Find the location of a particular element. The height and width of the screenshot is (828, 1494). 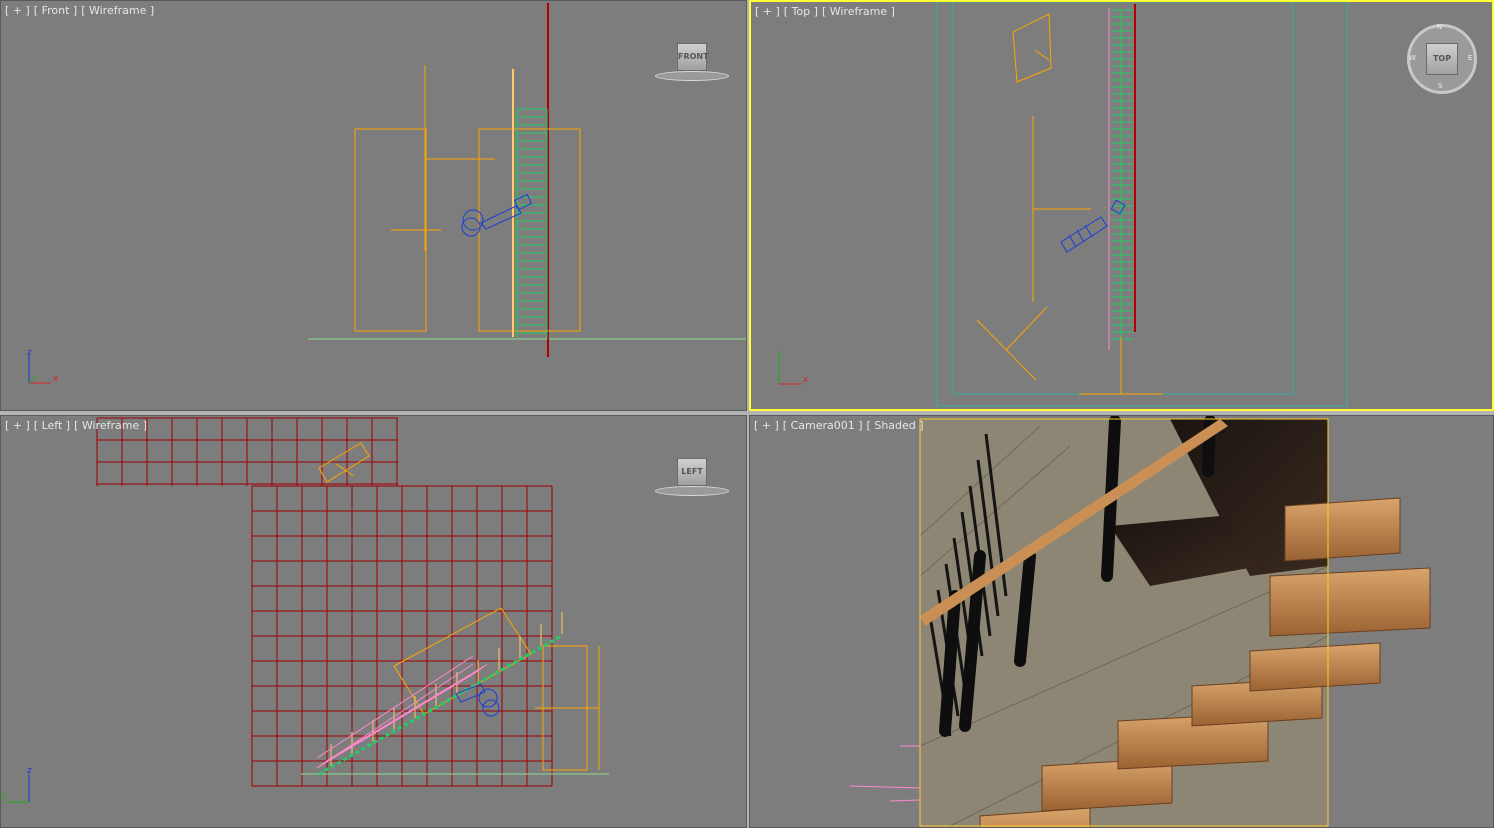

viewport-front-label: [ + ] [ Front ] [ Wireframe ] is located at coordinates (81, 10).